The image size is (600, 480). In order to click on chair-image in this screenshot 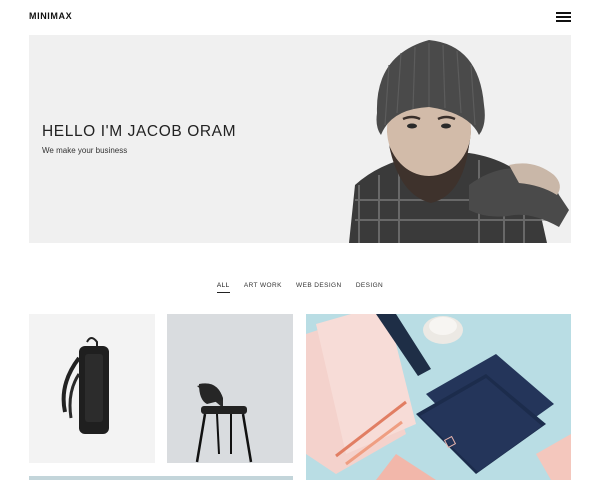, I will do `click(224, 423)`.